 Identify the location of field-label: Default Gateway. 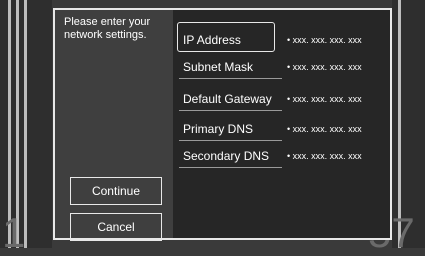
(227, 99).